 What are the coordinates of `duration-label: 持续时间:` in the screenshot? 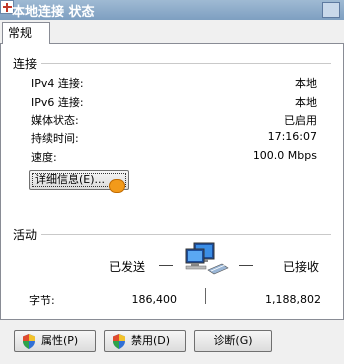 It's located at (55, 138).